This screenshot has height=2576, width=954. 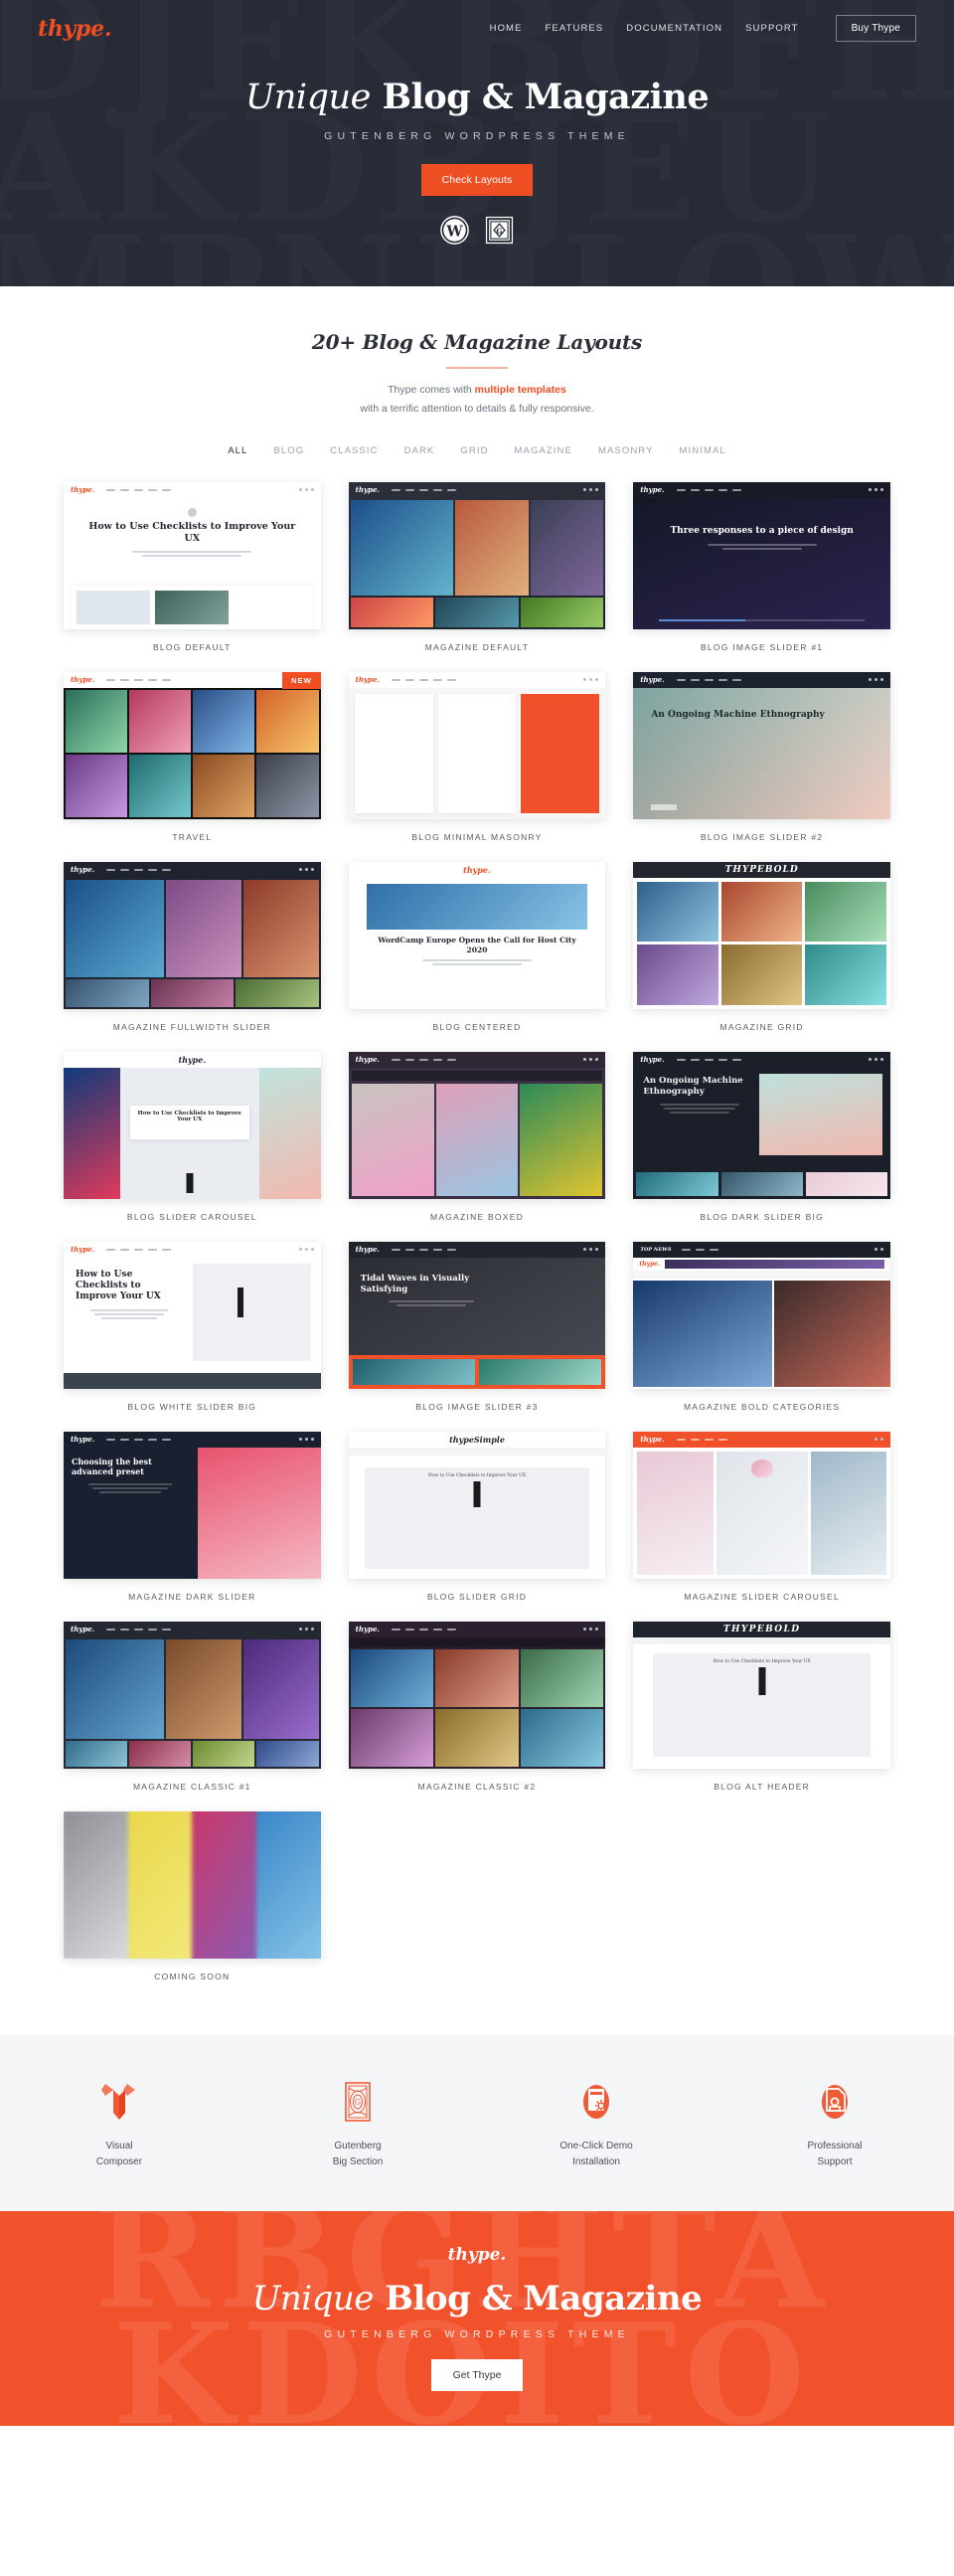 I want to click on wordpress-icon: W, so click(x=454, y=231).